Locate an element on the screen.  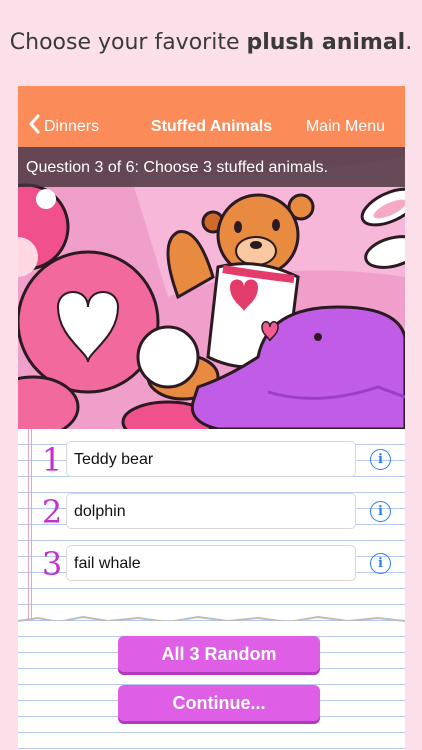
answer-number: 3 is located at coordinates (52, 564).